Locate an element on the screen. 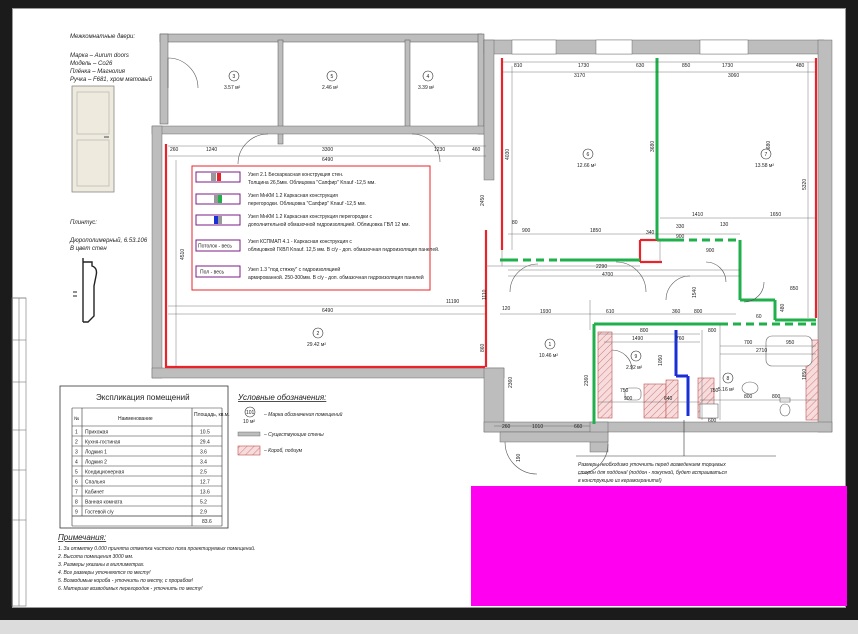 This screenshot has width=858, height=634. dim-label: 1010 is located at coordinates (537, 427).